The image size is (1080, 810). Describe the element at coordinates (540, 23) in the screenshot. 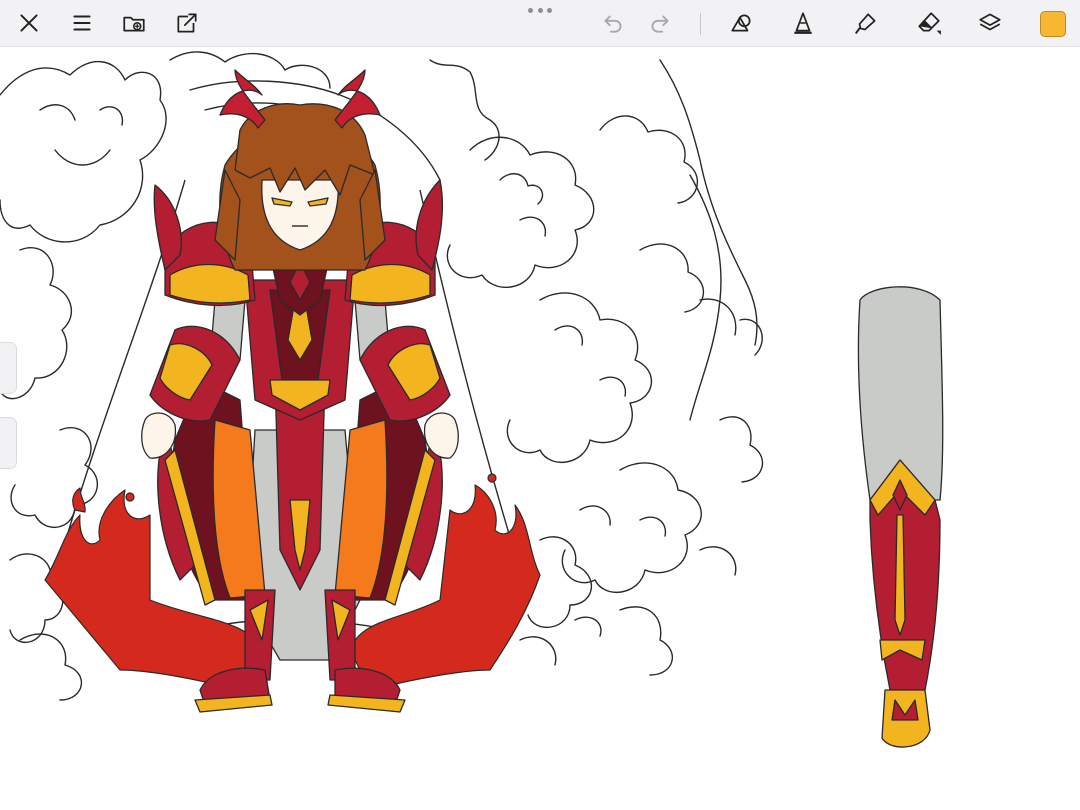

I see `top-toolbar` at that location.